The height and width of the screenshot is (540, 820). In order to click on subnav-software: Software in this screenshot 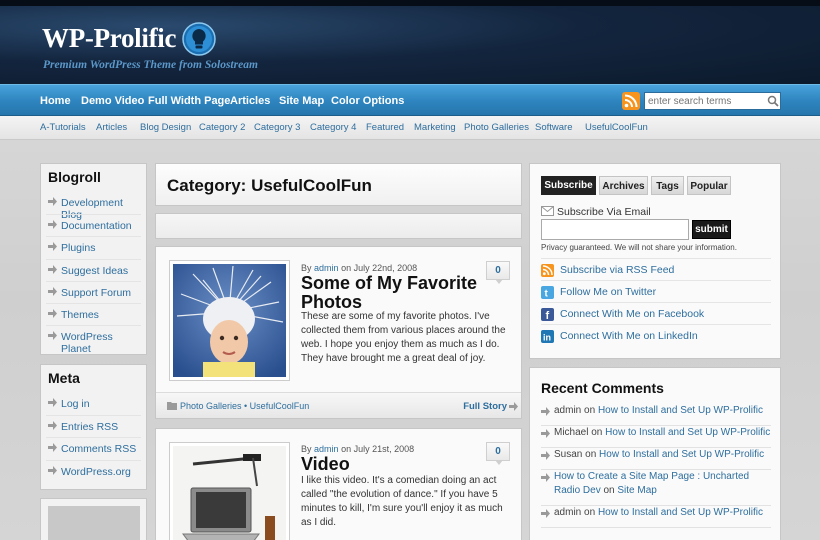, I will do `click(554, 127)`.